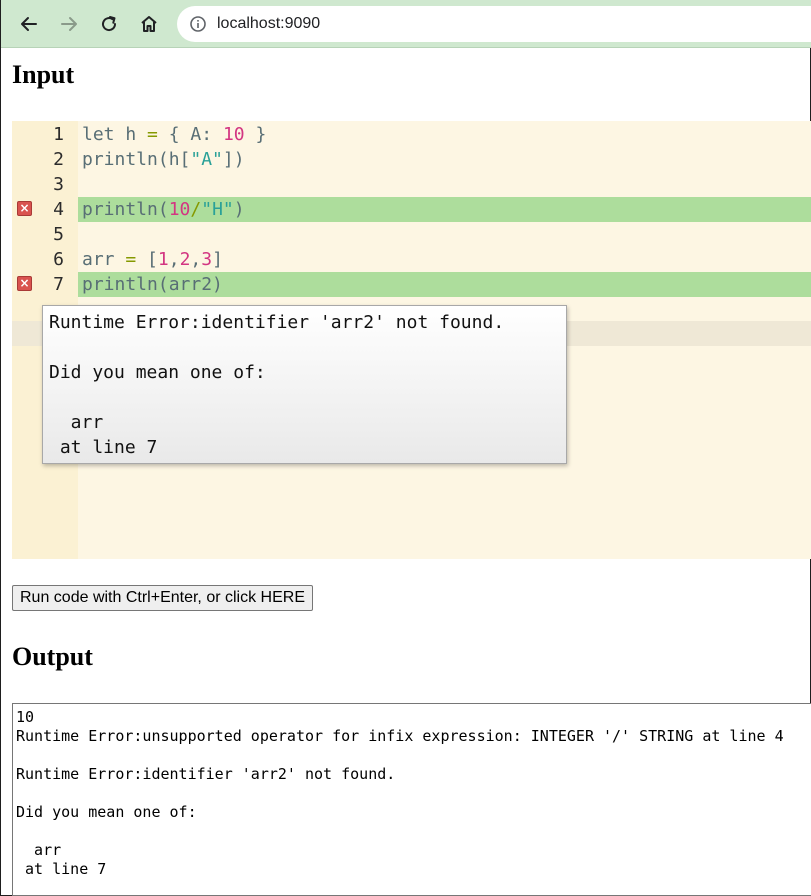 The height and width of the screenshot is (896, 811). I want to click on back-button, so click(29, 24).